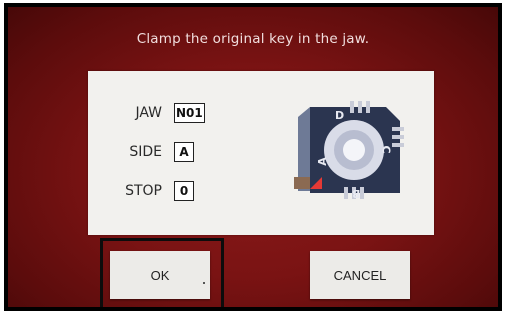  Describe the element at coordinates (322, 161) in the screenshot. I see `side-a-label: A` at that location.